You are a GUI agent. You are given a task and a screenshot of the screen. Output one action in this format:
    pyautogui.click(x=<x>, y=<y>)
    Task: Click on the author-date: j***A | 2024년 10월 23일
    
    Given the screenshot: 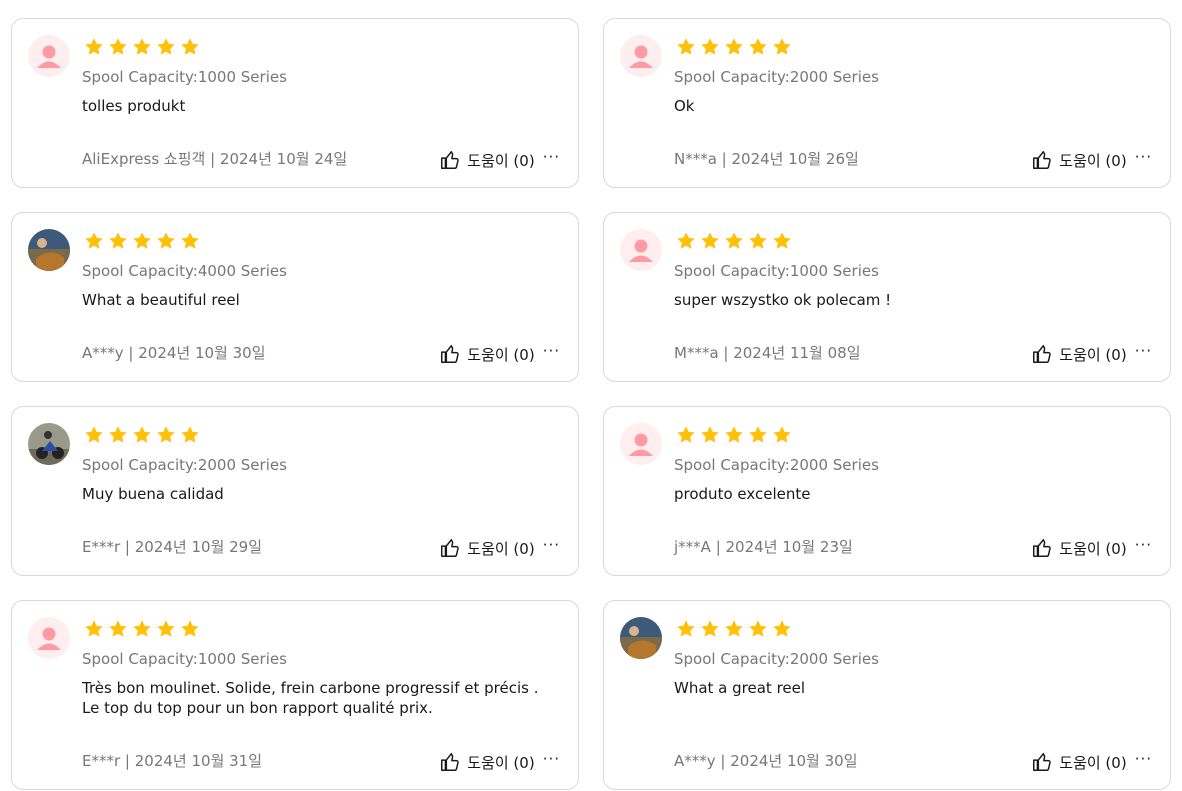 What is the action you would take?
    pyautogui.click(x=763, y=547)
    